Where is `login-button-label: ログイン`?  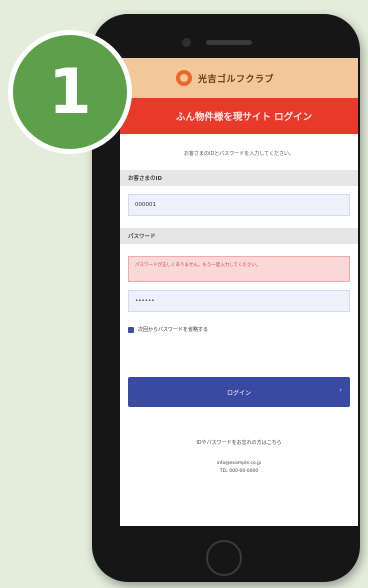 login-button-label: ログイン is located at coordinates (238, 393).